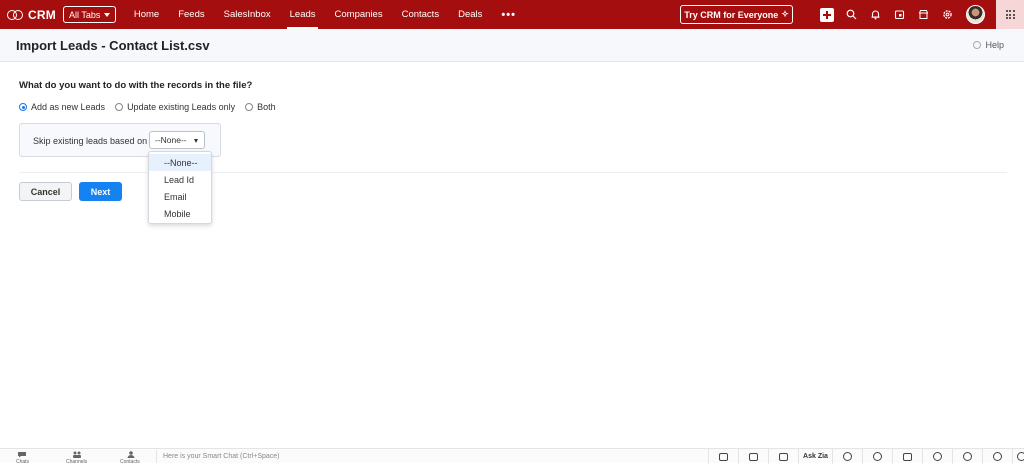  I want to click on notes-icon, so click(753, 456).